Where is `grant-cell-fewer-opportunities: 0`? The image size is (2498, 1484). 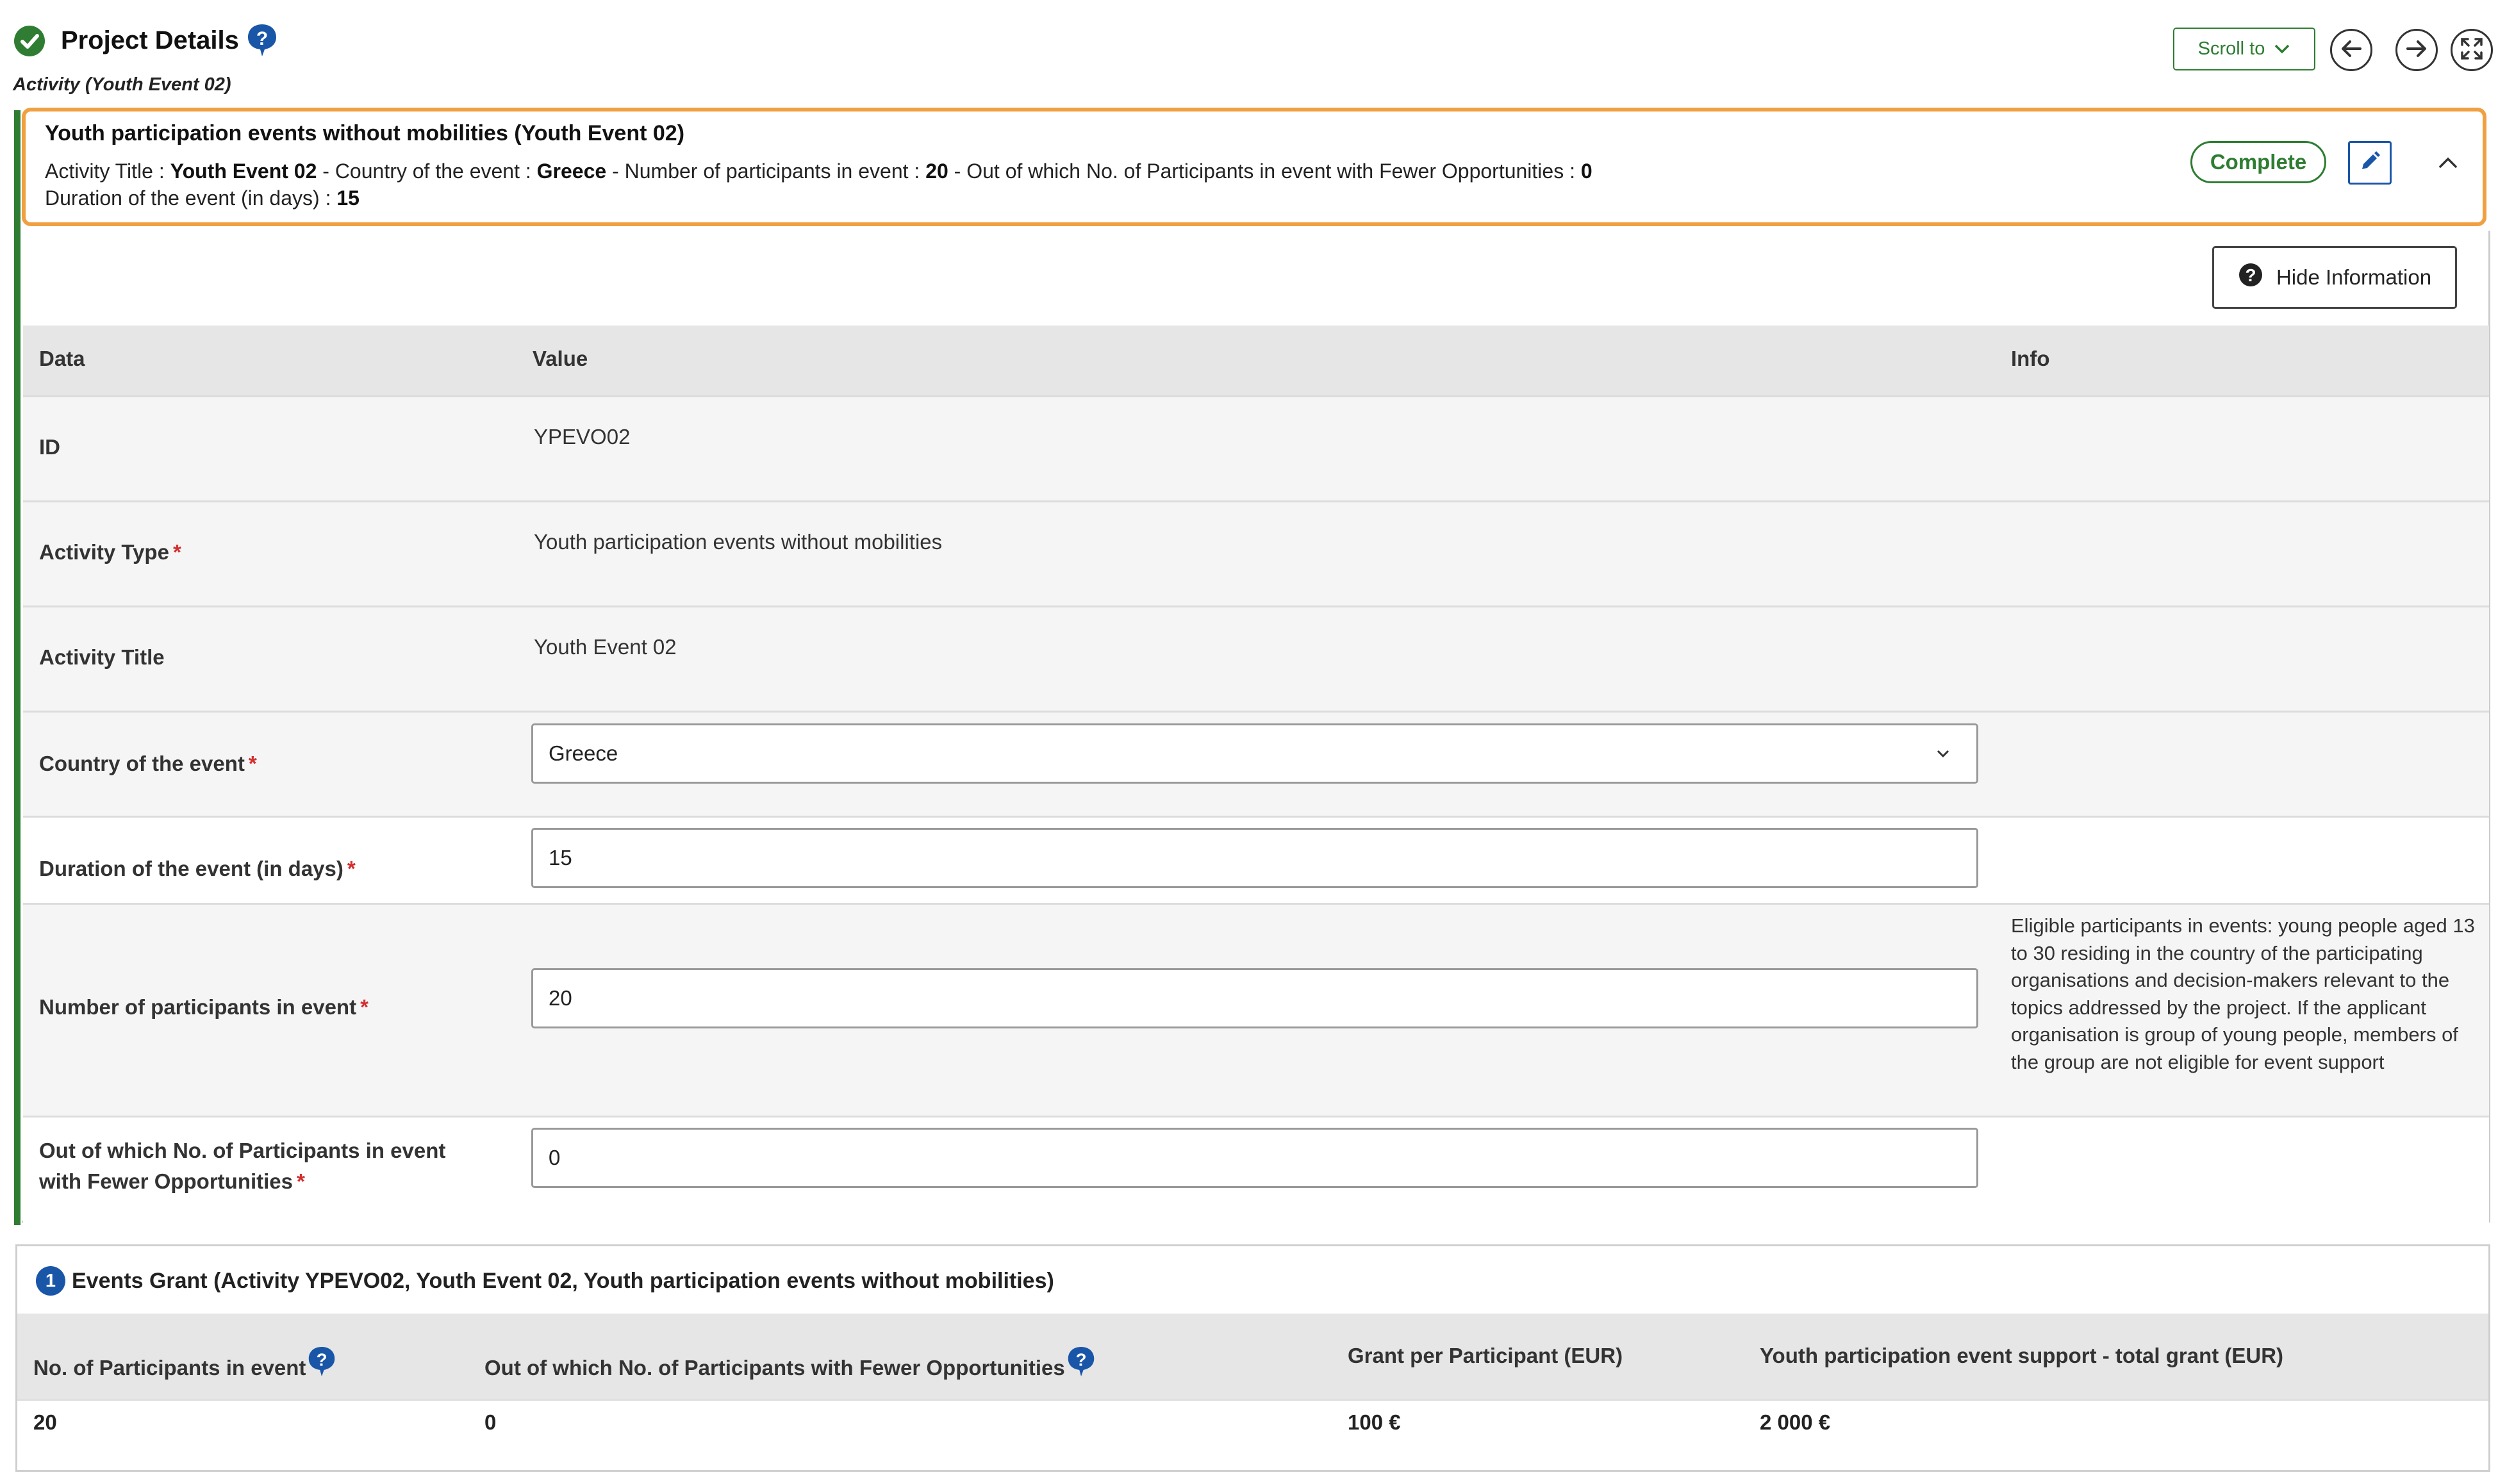 grant-cell-fewer-opportunities: 0 is located at coordinates (491, 1422).